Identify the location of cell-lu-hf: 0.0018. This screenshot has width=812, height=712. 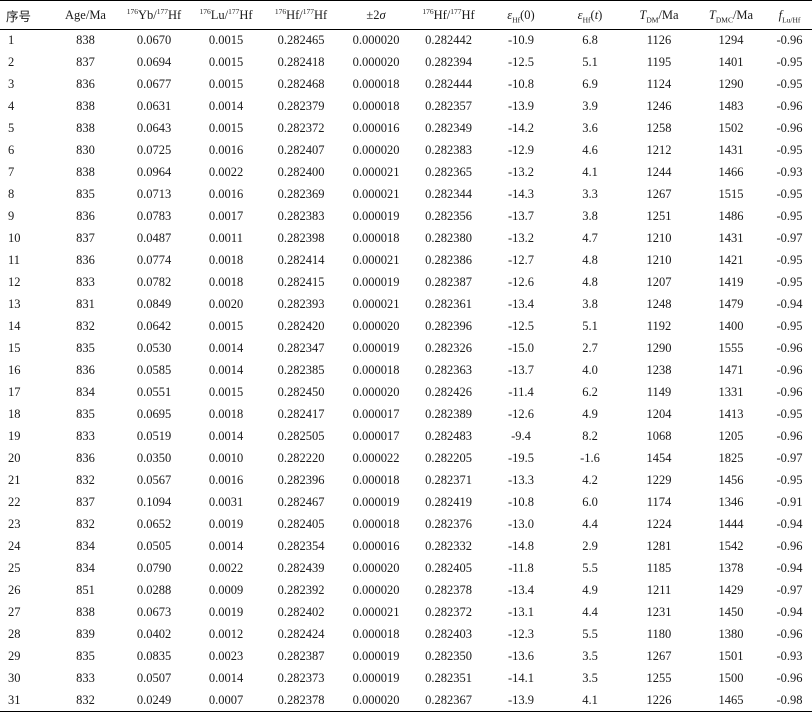
(226, 282).